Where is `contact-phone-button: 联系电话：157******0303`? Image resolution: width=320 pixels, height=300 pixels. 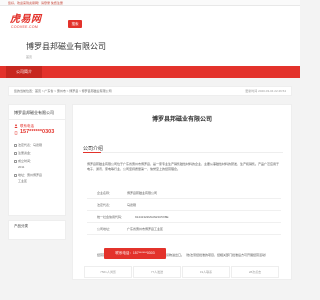
contact-phone-button: 联系电话：157******0303 is located at coordinates (135, 253).